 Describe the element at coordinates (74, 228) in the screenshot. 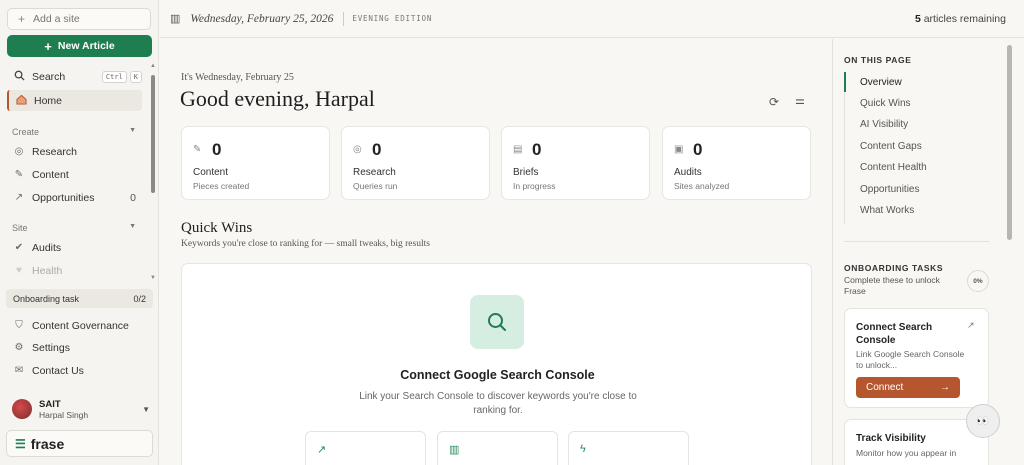

I see `section-site: Site ▼` at that location.